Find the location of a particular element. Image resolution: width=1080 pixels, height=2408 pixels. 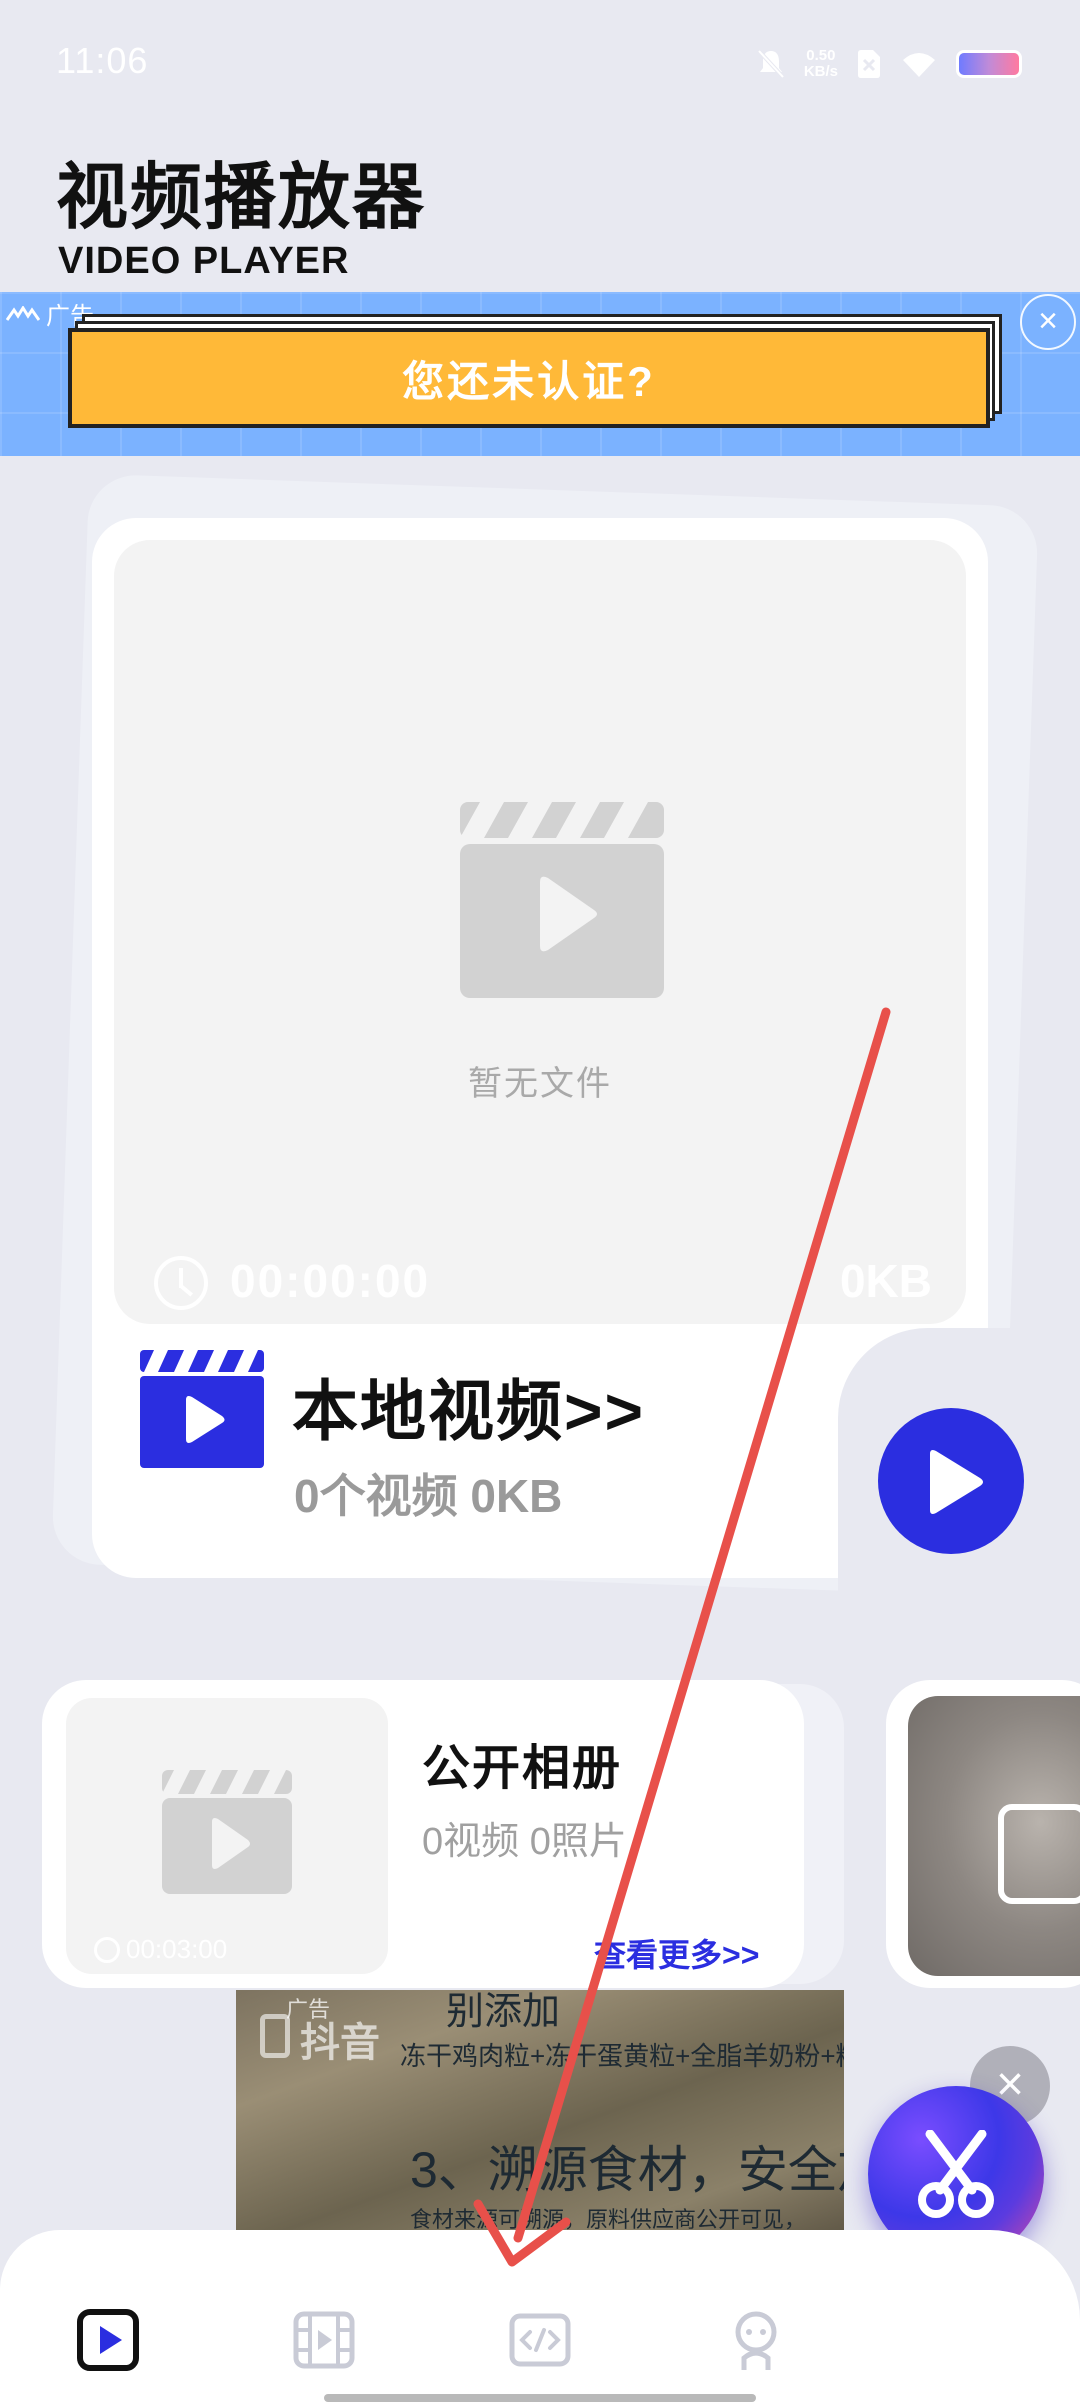

ad-text-line: 3、溯源食材，安全放心 is located at coordinates (627, 2170).